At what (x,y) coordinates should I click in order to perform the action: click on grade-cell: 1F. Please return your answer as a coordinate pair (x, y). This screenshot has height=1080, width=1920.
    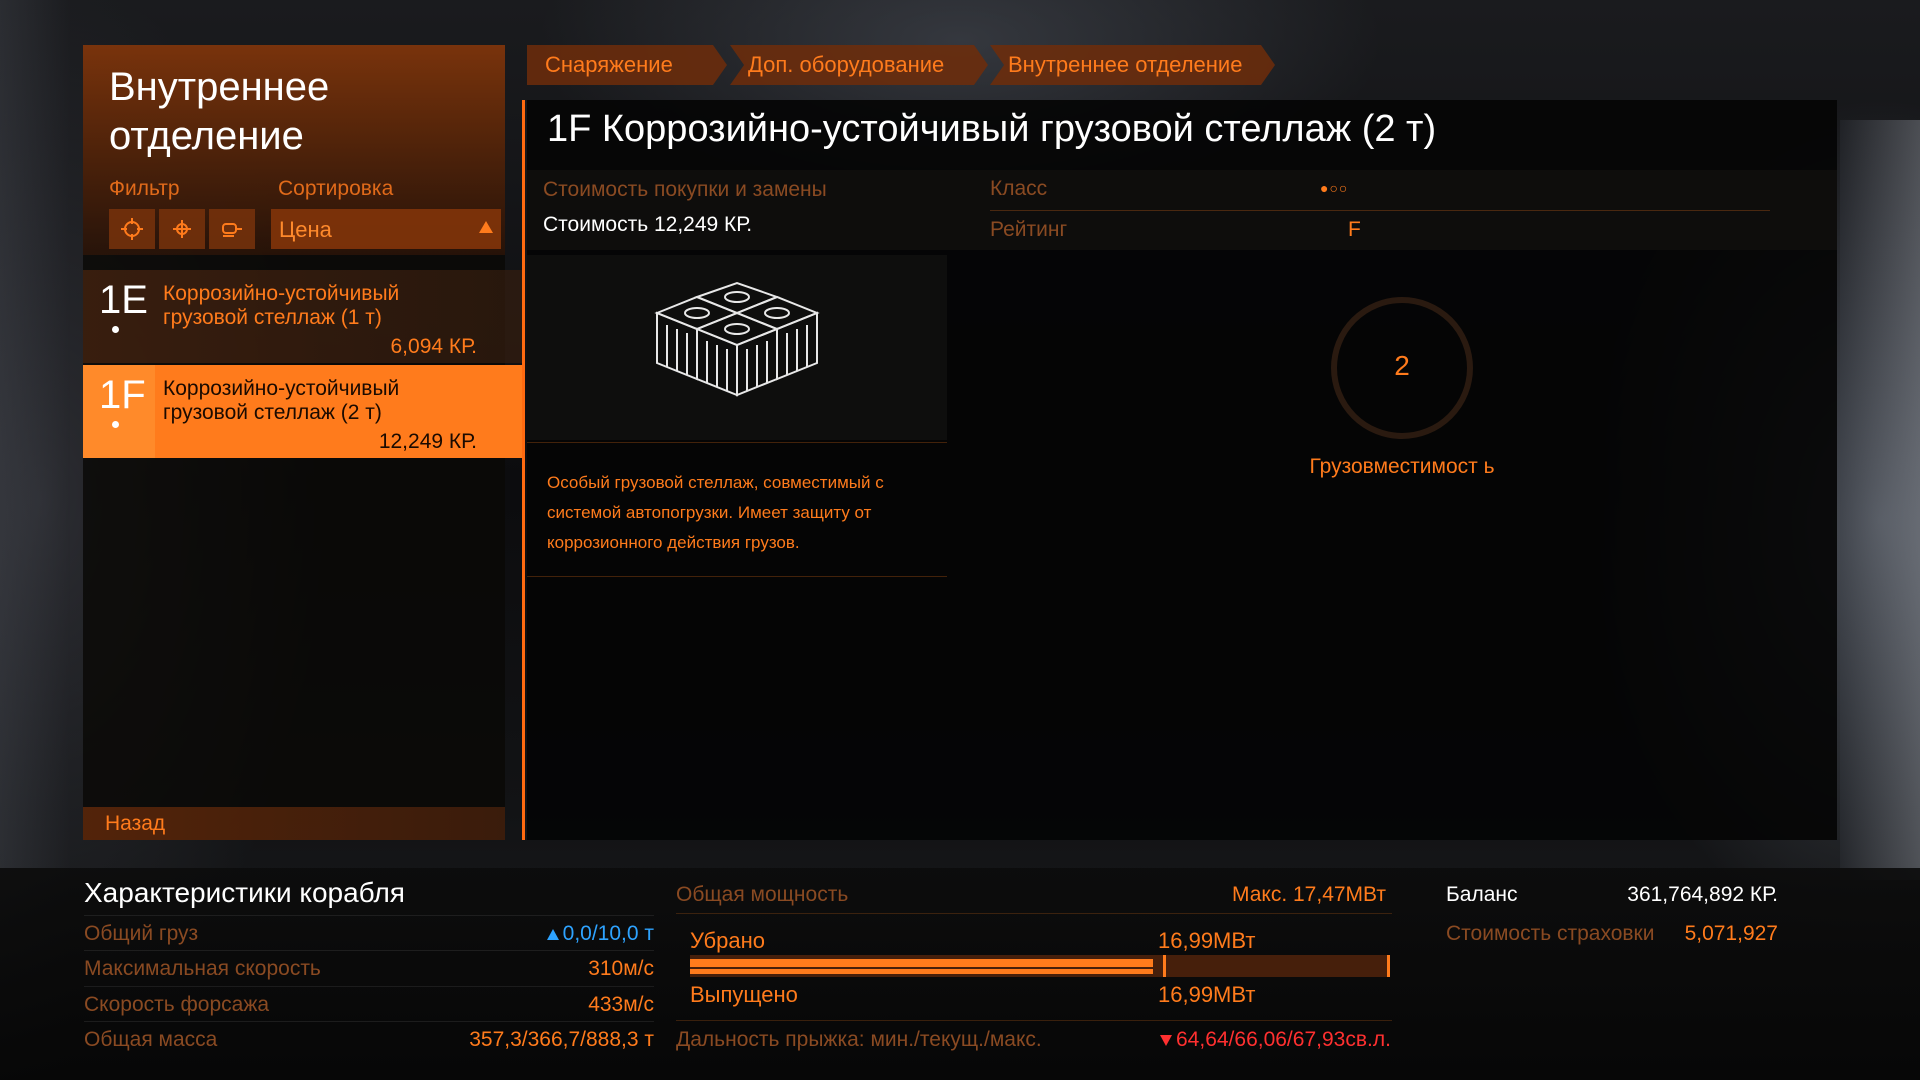
    Looking at the image, I should click on (119, 411).